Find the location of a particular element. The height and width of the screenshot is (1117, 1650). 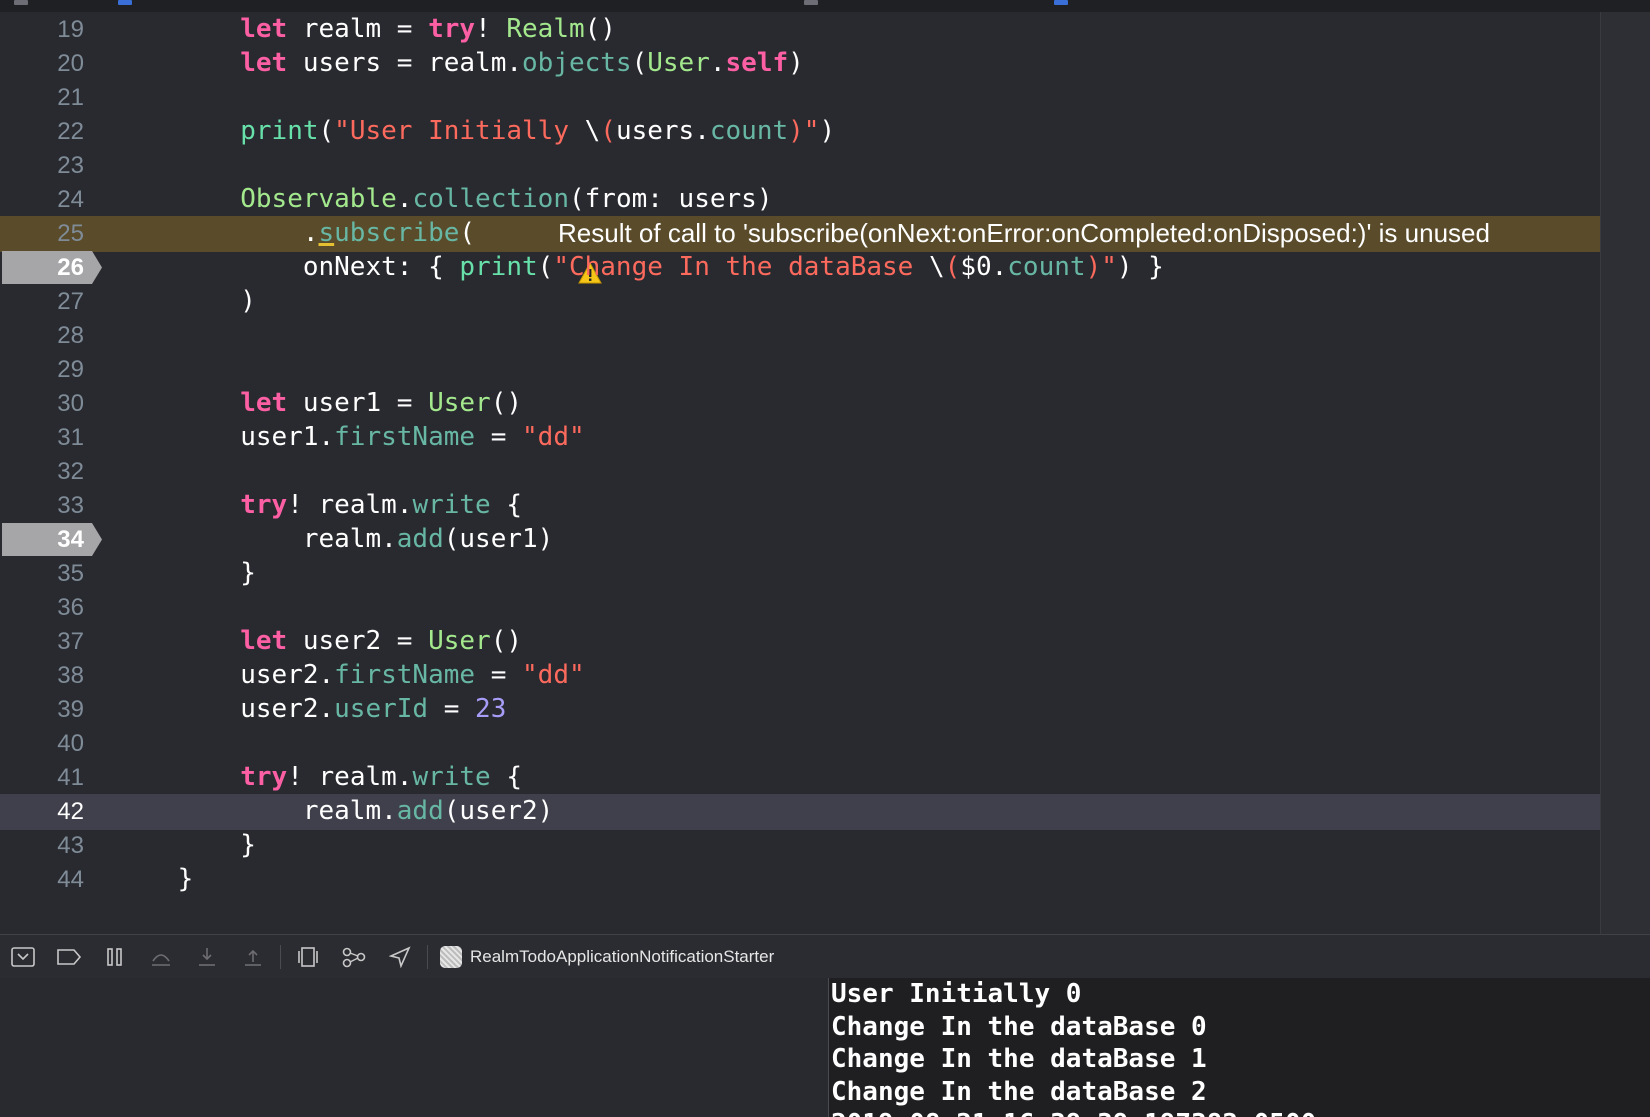

code-text: user2.firstName = "dd" is located at coordinates (350, 675).